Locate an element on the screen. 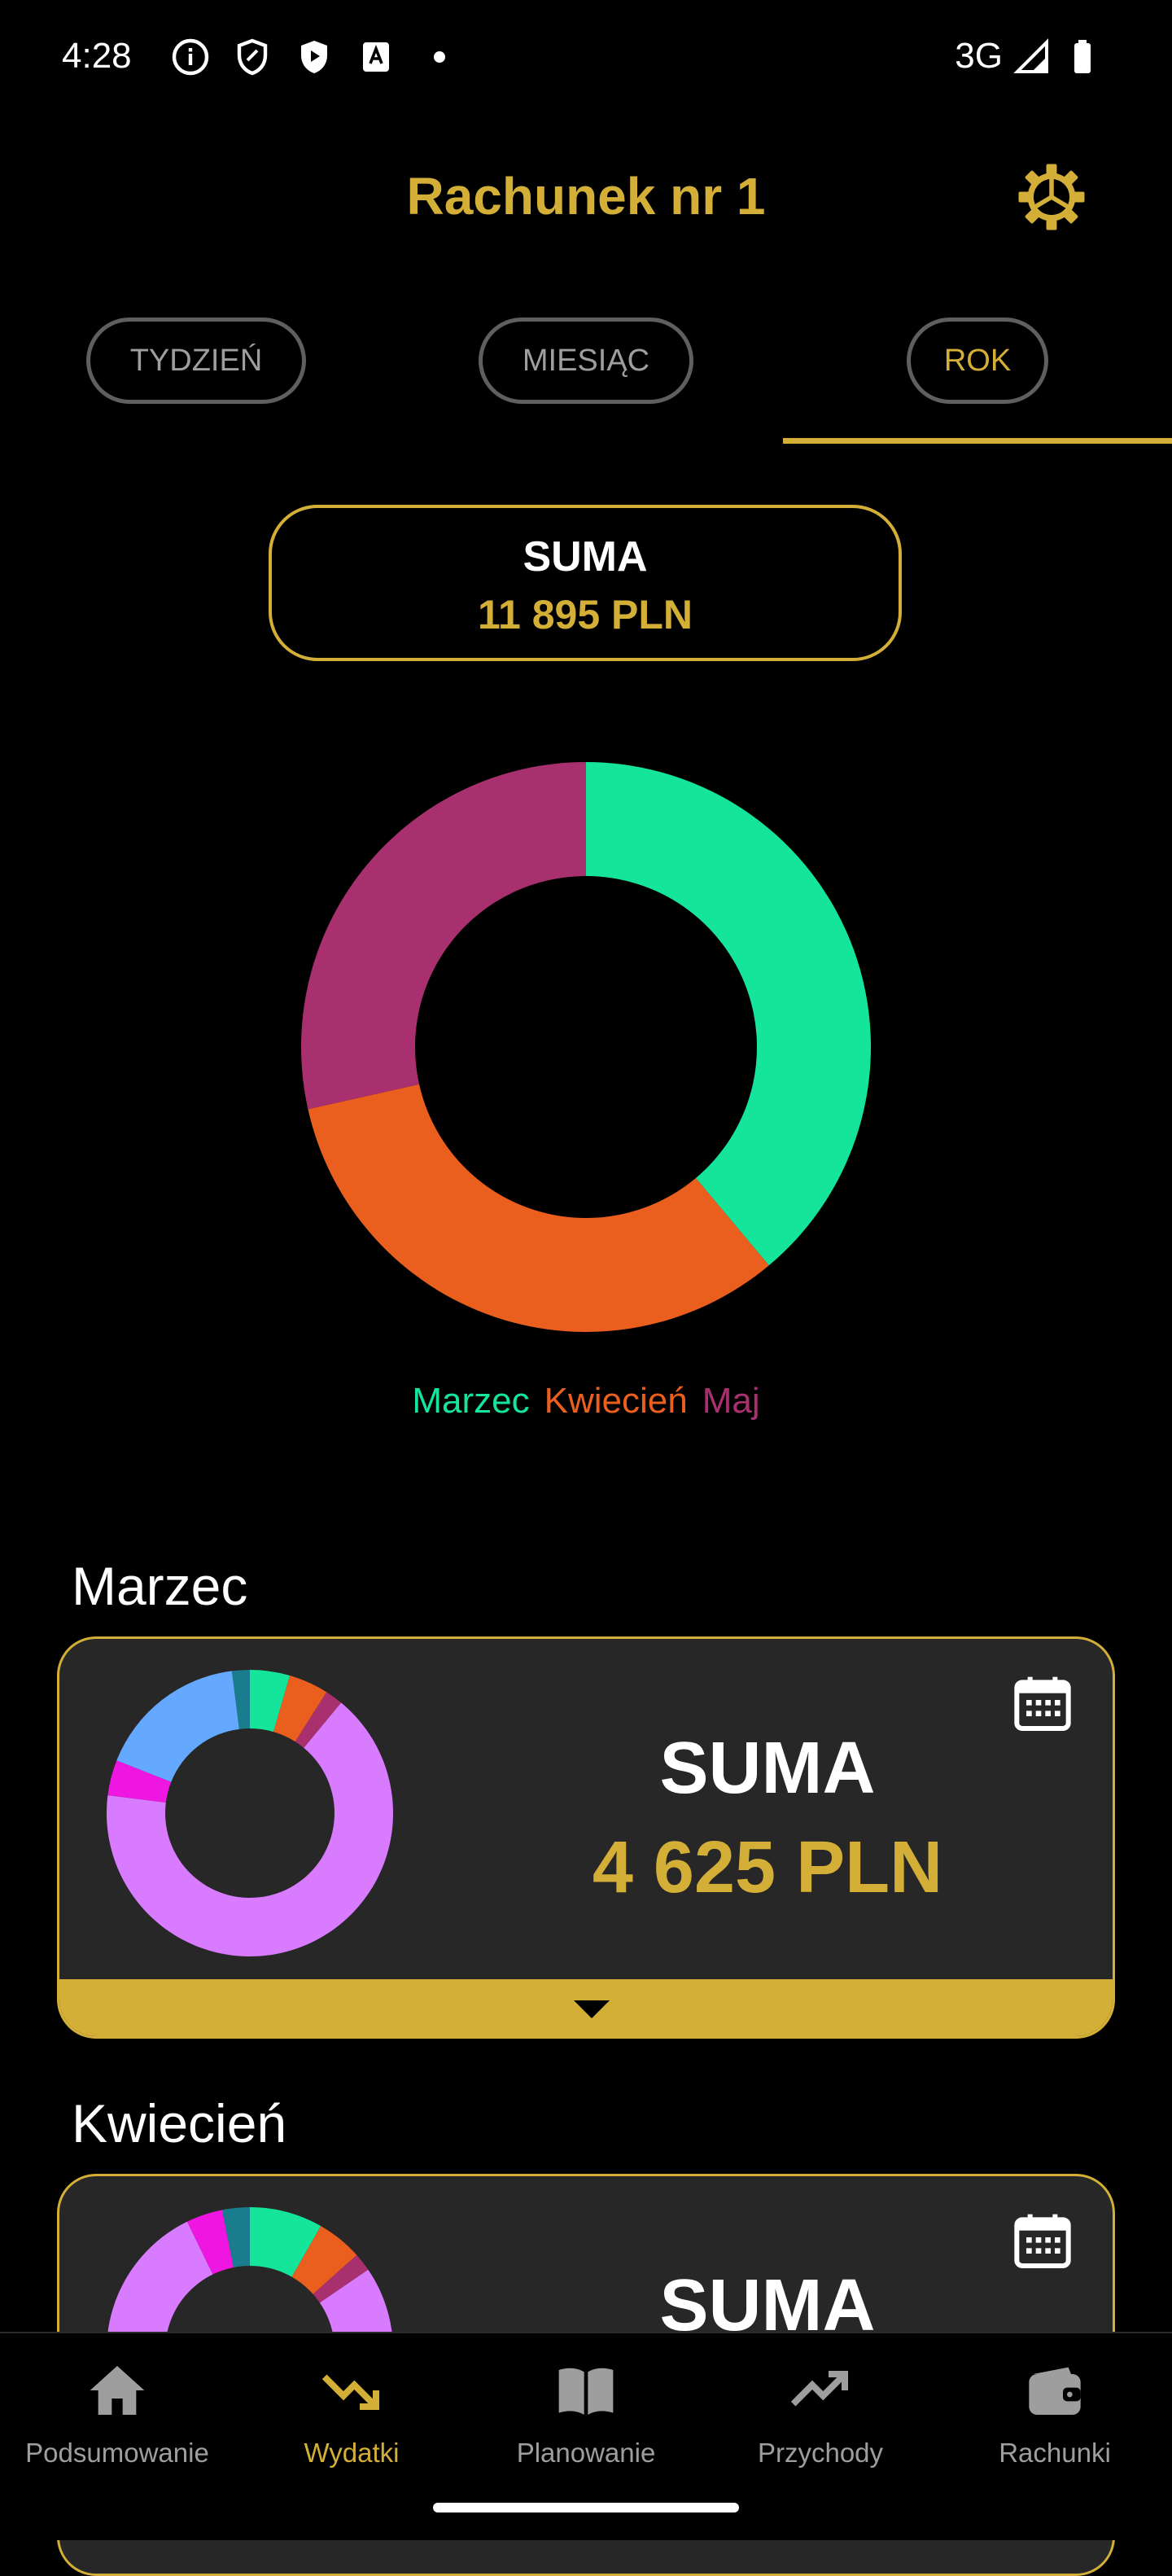  nav-label: Przychody is located at coordinates (820, 2453).